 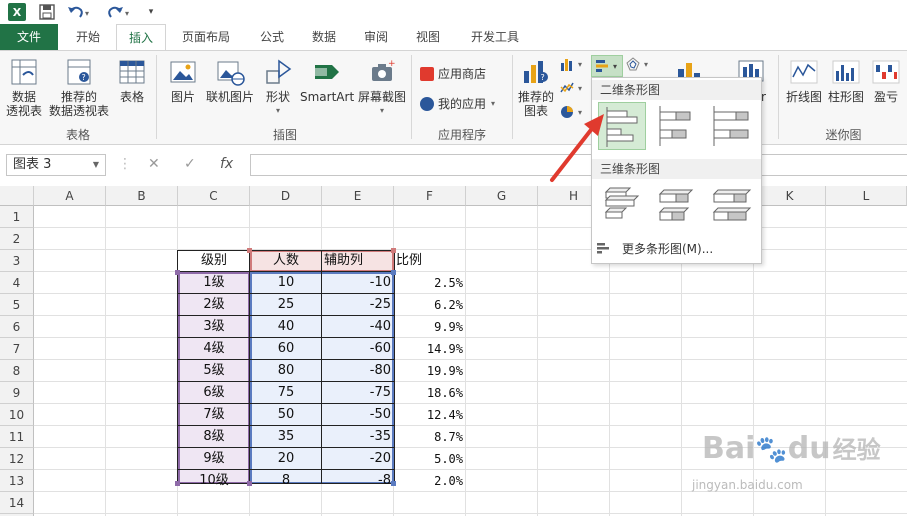 I want to click on table-cell-level: 3级, so click(x=214, y=327).